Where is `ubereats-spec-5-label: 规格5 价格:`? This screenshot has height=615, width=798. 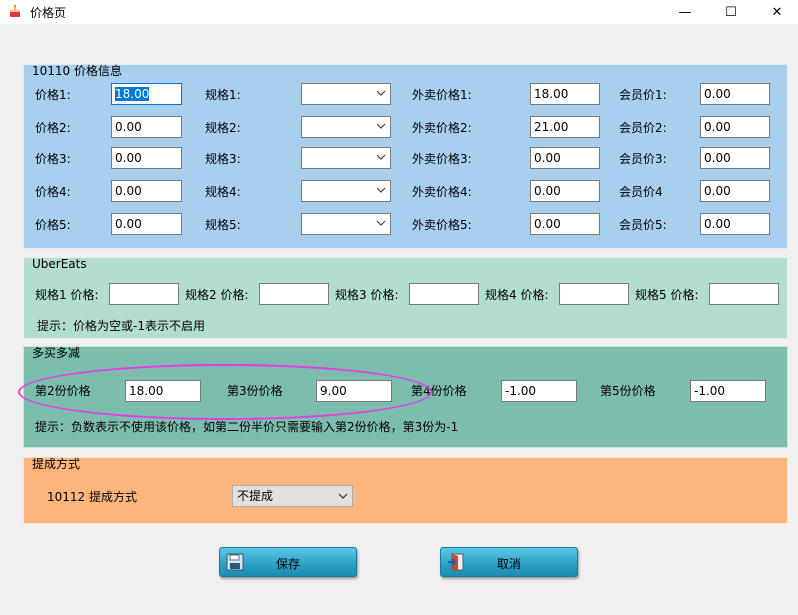 ubereats-spec-5-label: 规格5 价格: is located at coordinates (667, 295).